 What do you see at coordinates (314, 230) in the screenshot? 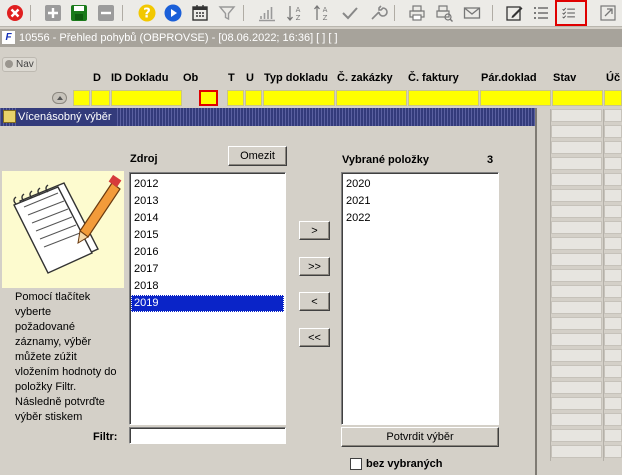
I see `add-button: >` at bounding box center [314, 230].